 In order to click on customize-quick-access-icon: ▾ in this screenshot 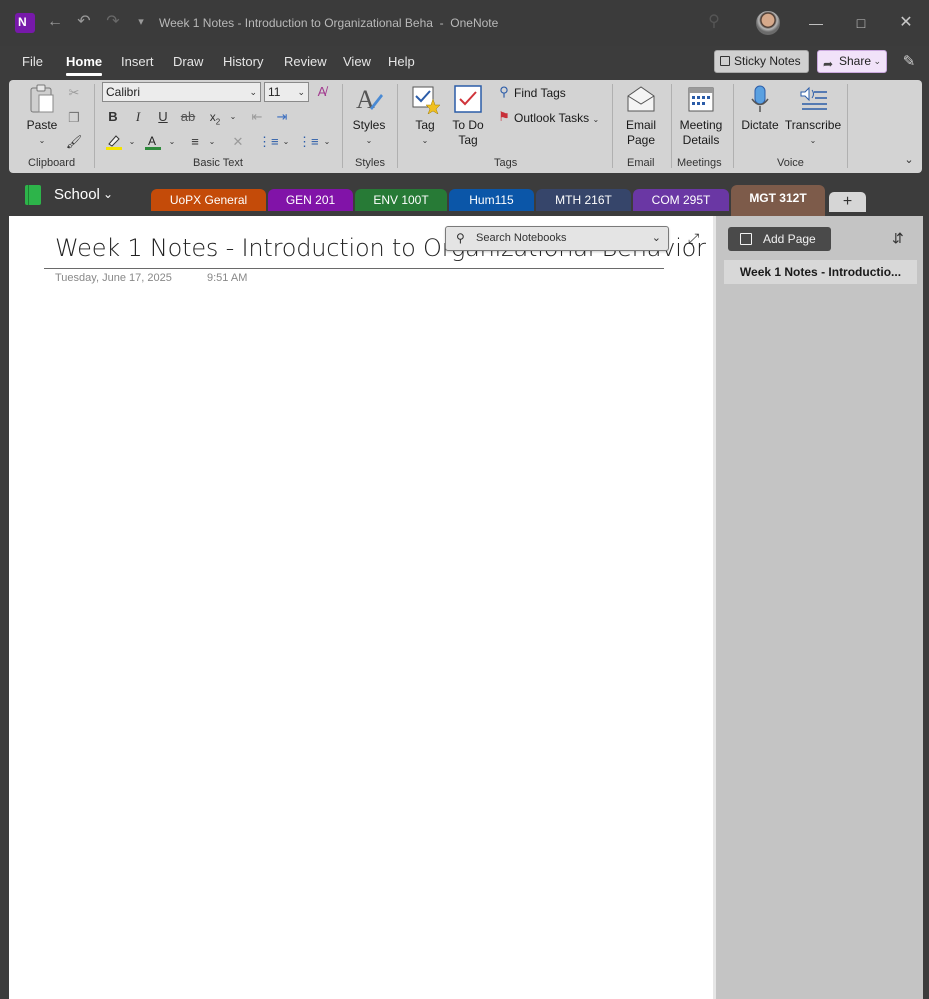, I will do `click(141, 22)`.